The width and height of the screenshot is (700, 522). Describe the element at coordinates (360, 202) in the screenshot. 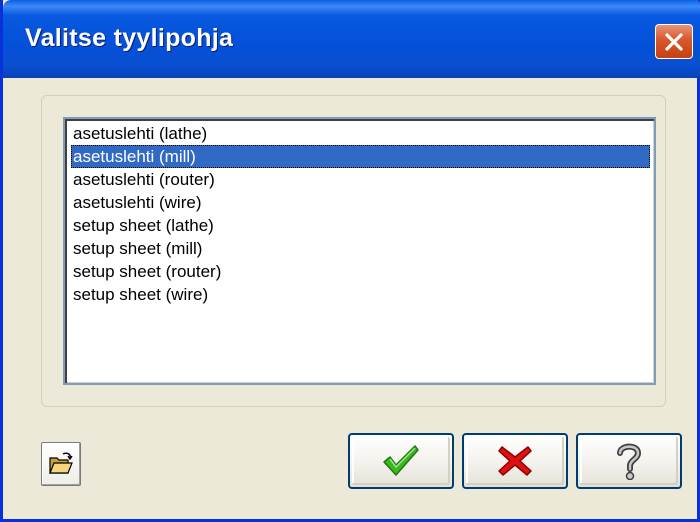

I see `list-item: asetuslehti (wire)` at that location.